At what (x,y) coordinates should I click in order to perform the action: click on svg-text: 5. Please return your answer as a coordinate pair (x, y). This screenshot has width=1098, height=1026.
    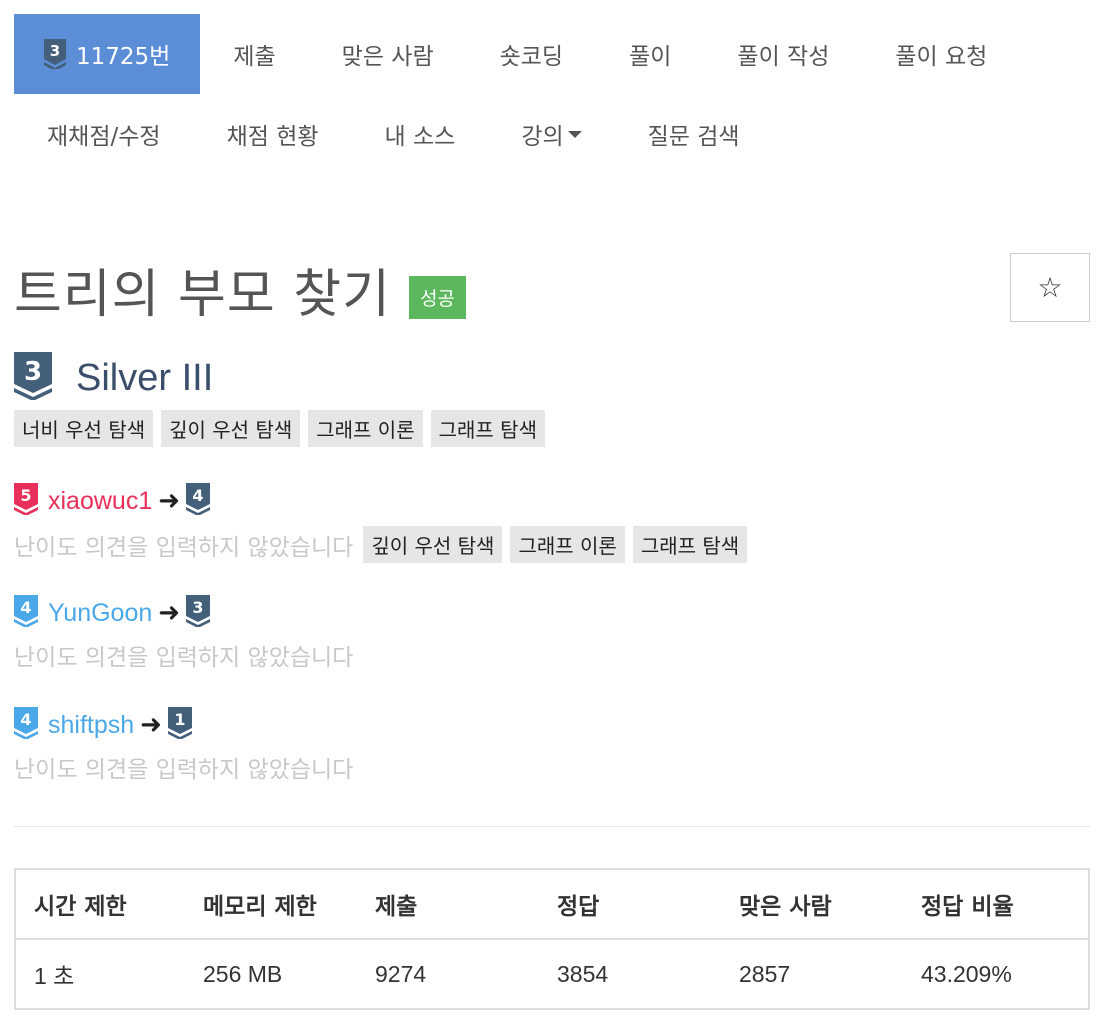
    Looking at the image, I should click on (25, 495).